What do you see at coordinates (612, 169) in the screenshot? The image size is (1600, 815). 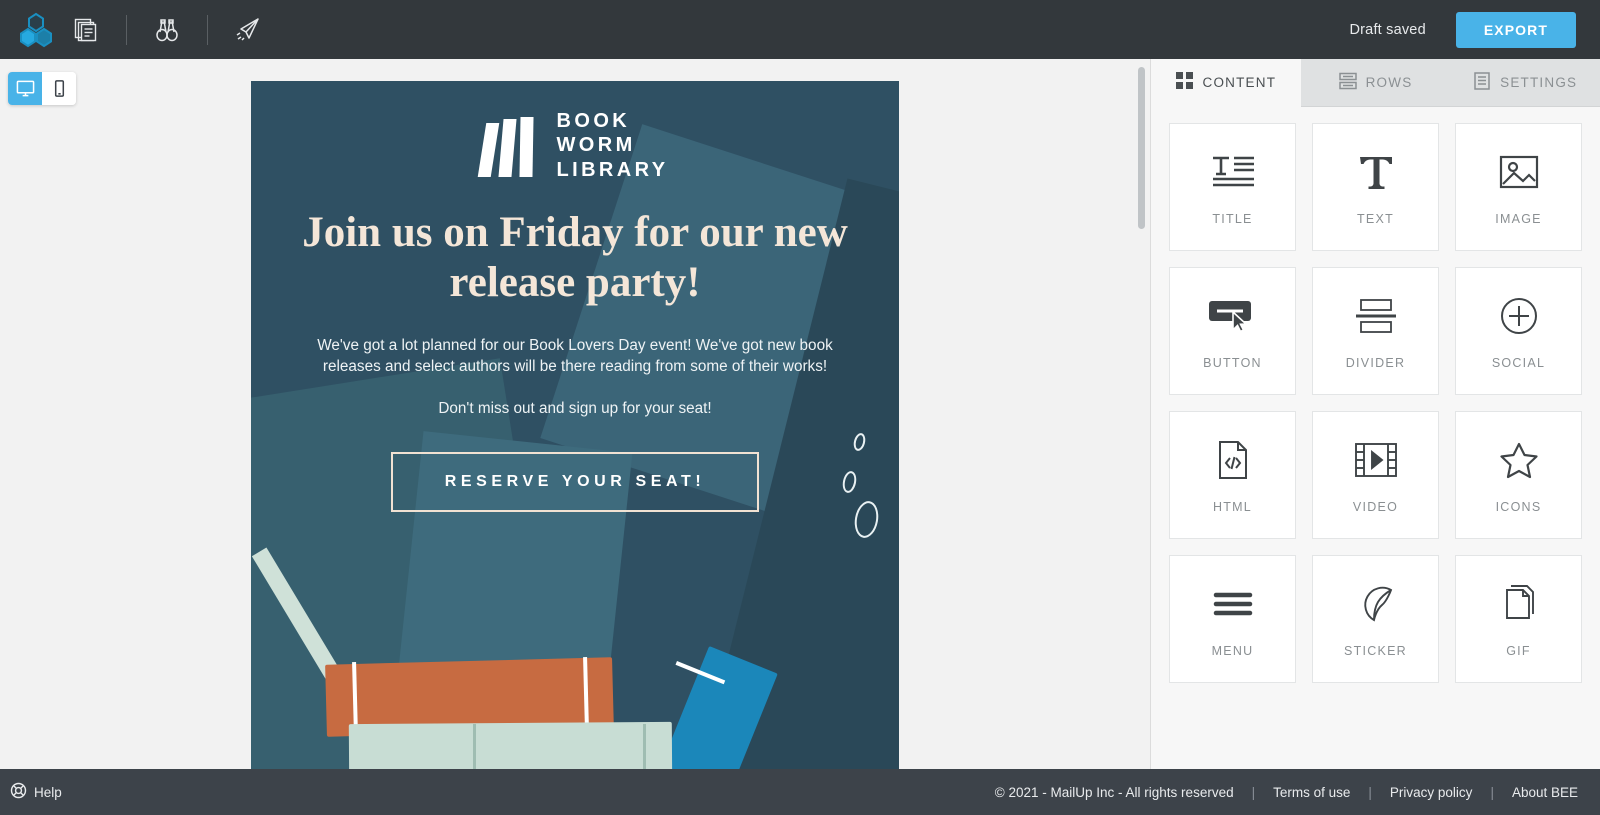 I see `brand-line-3: LIBRARY` at bounding box center [612, 169].